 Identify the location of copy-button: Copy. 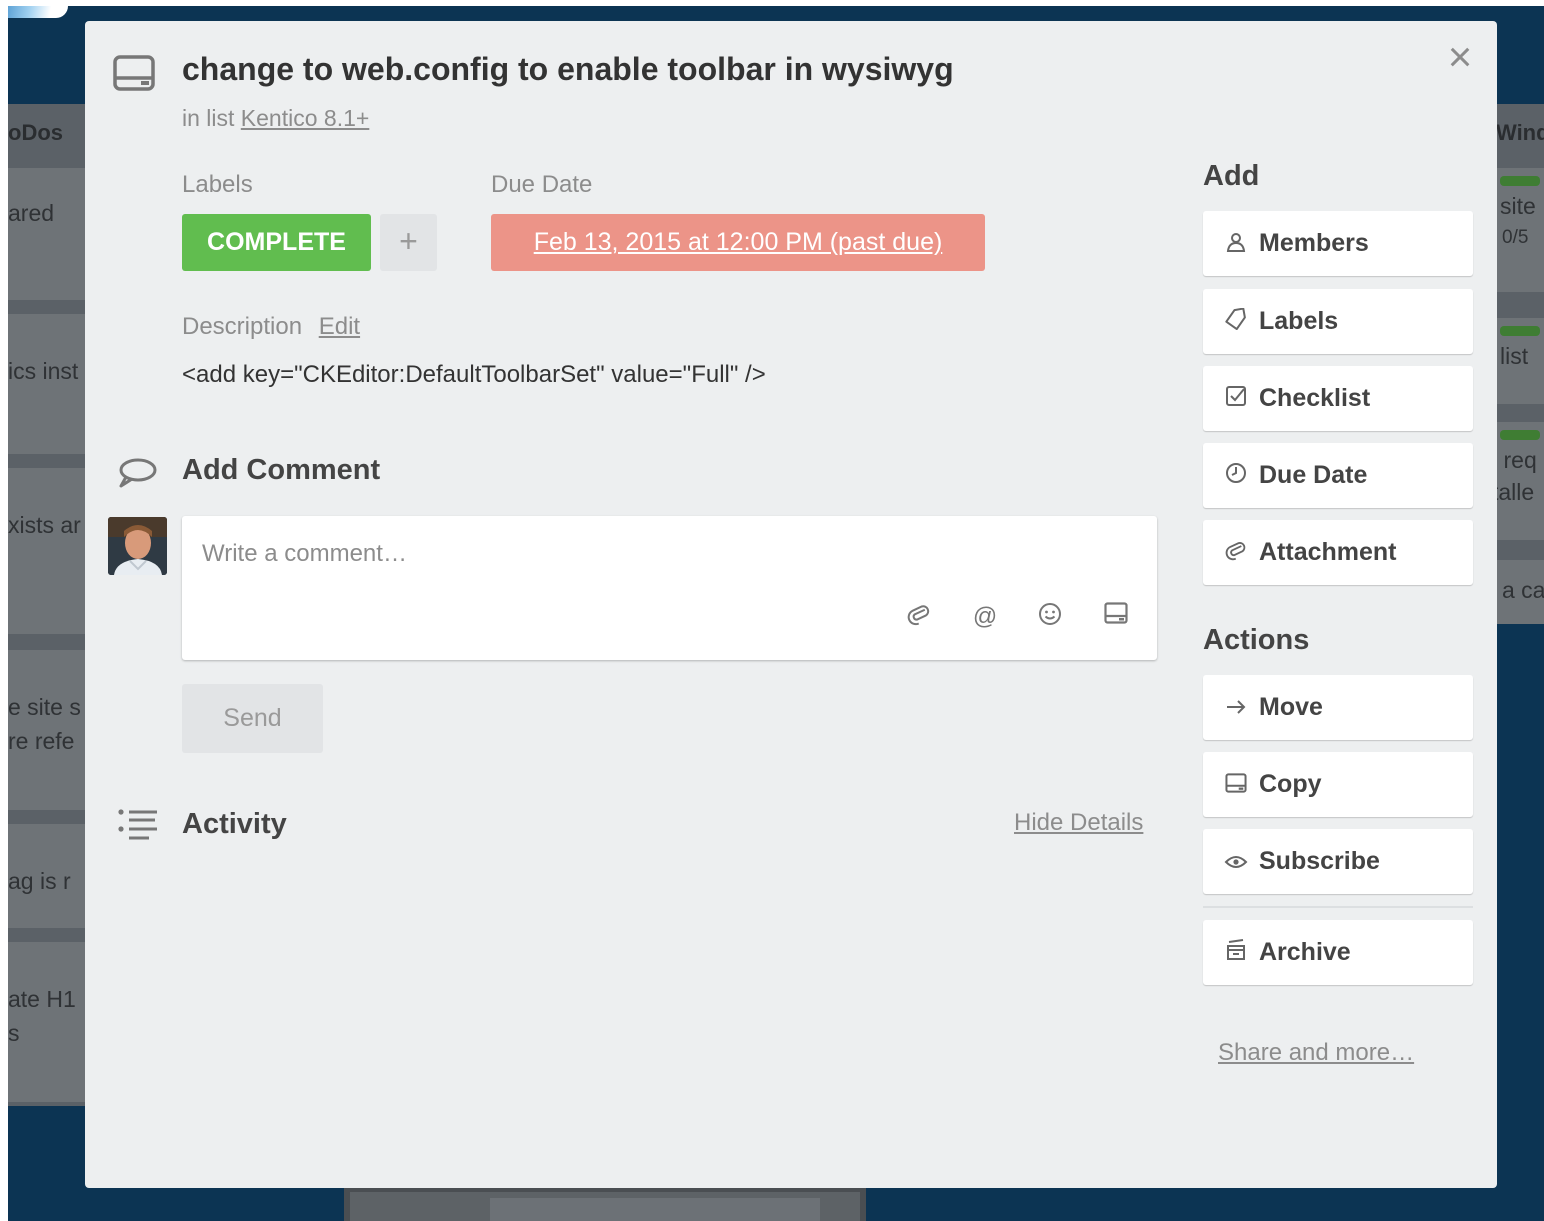
(1338, 784).